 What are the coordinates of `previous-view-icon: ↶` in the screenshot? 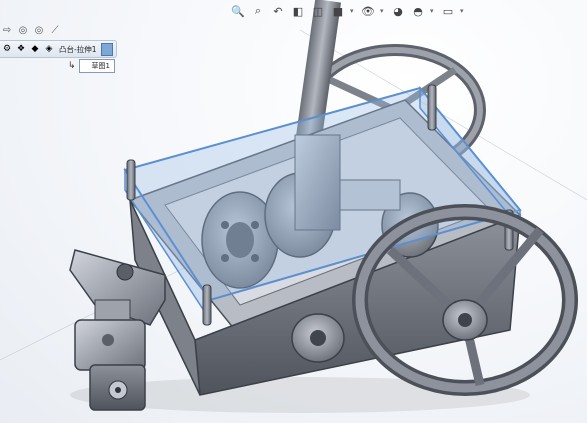 It's located at (278, 11).